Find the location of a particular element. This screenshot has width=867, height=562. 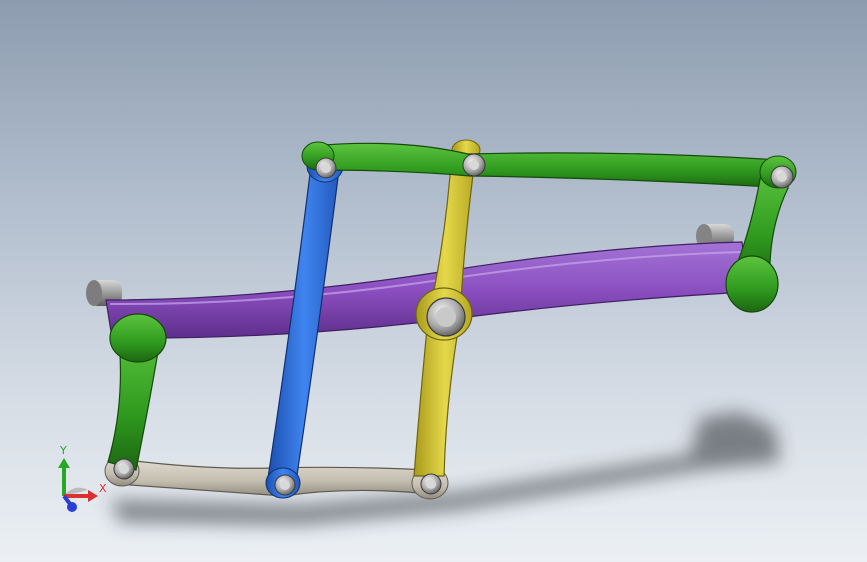

x-axis-label: X is located at coordinates (103, 488).